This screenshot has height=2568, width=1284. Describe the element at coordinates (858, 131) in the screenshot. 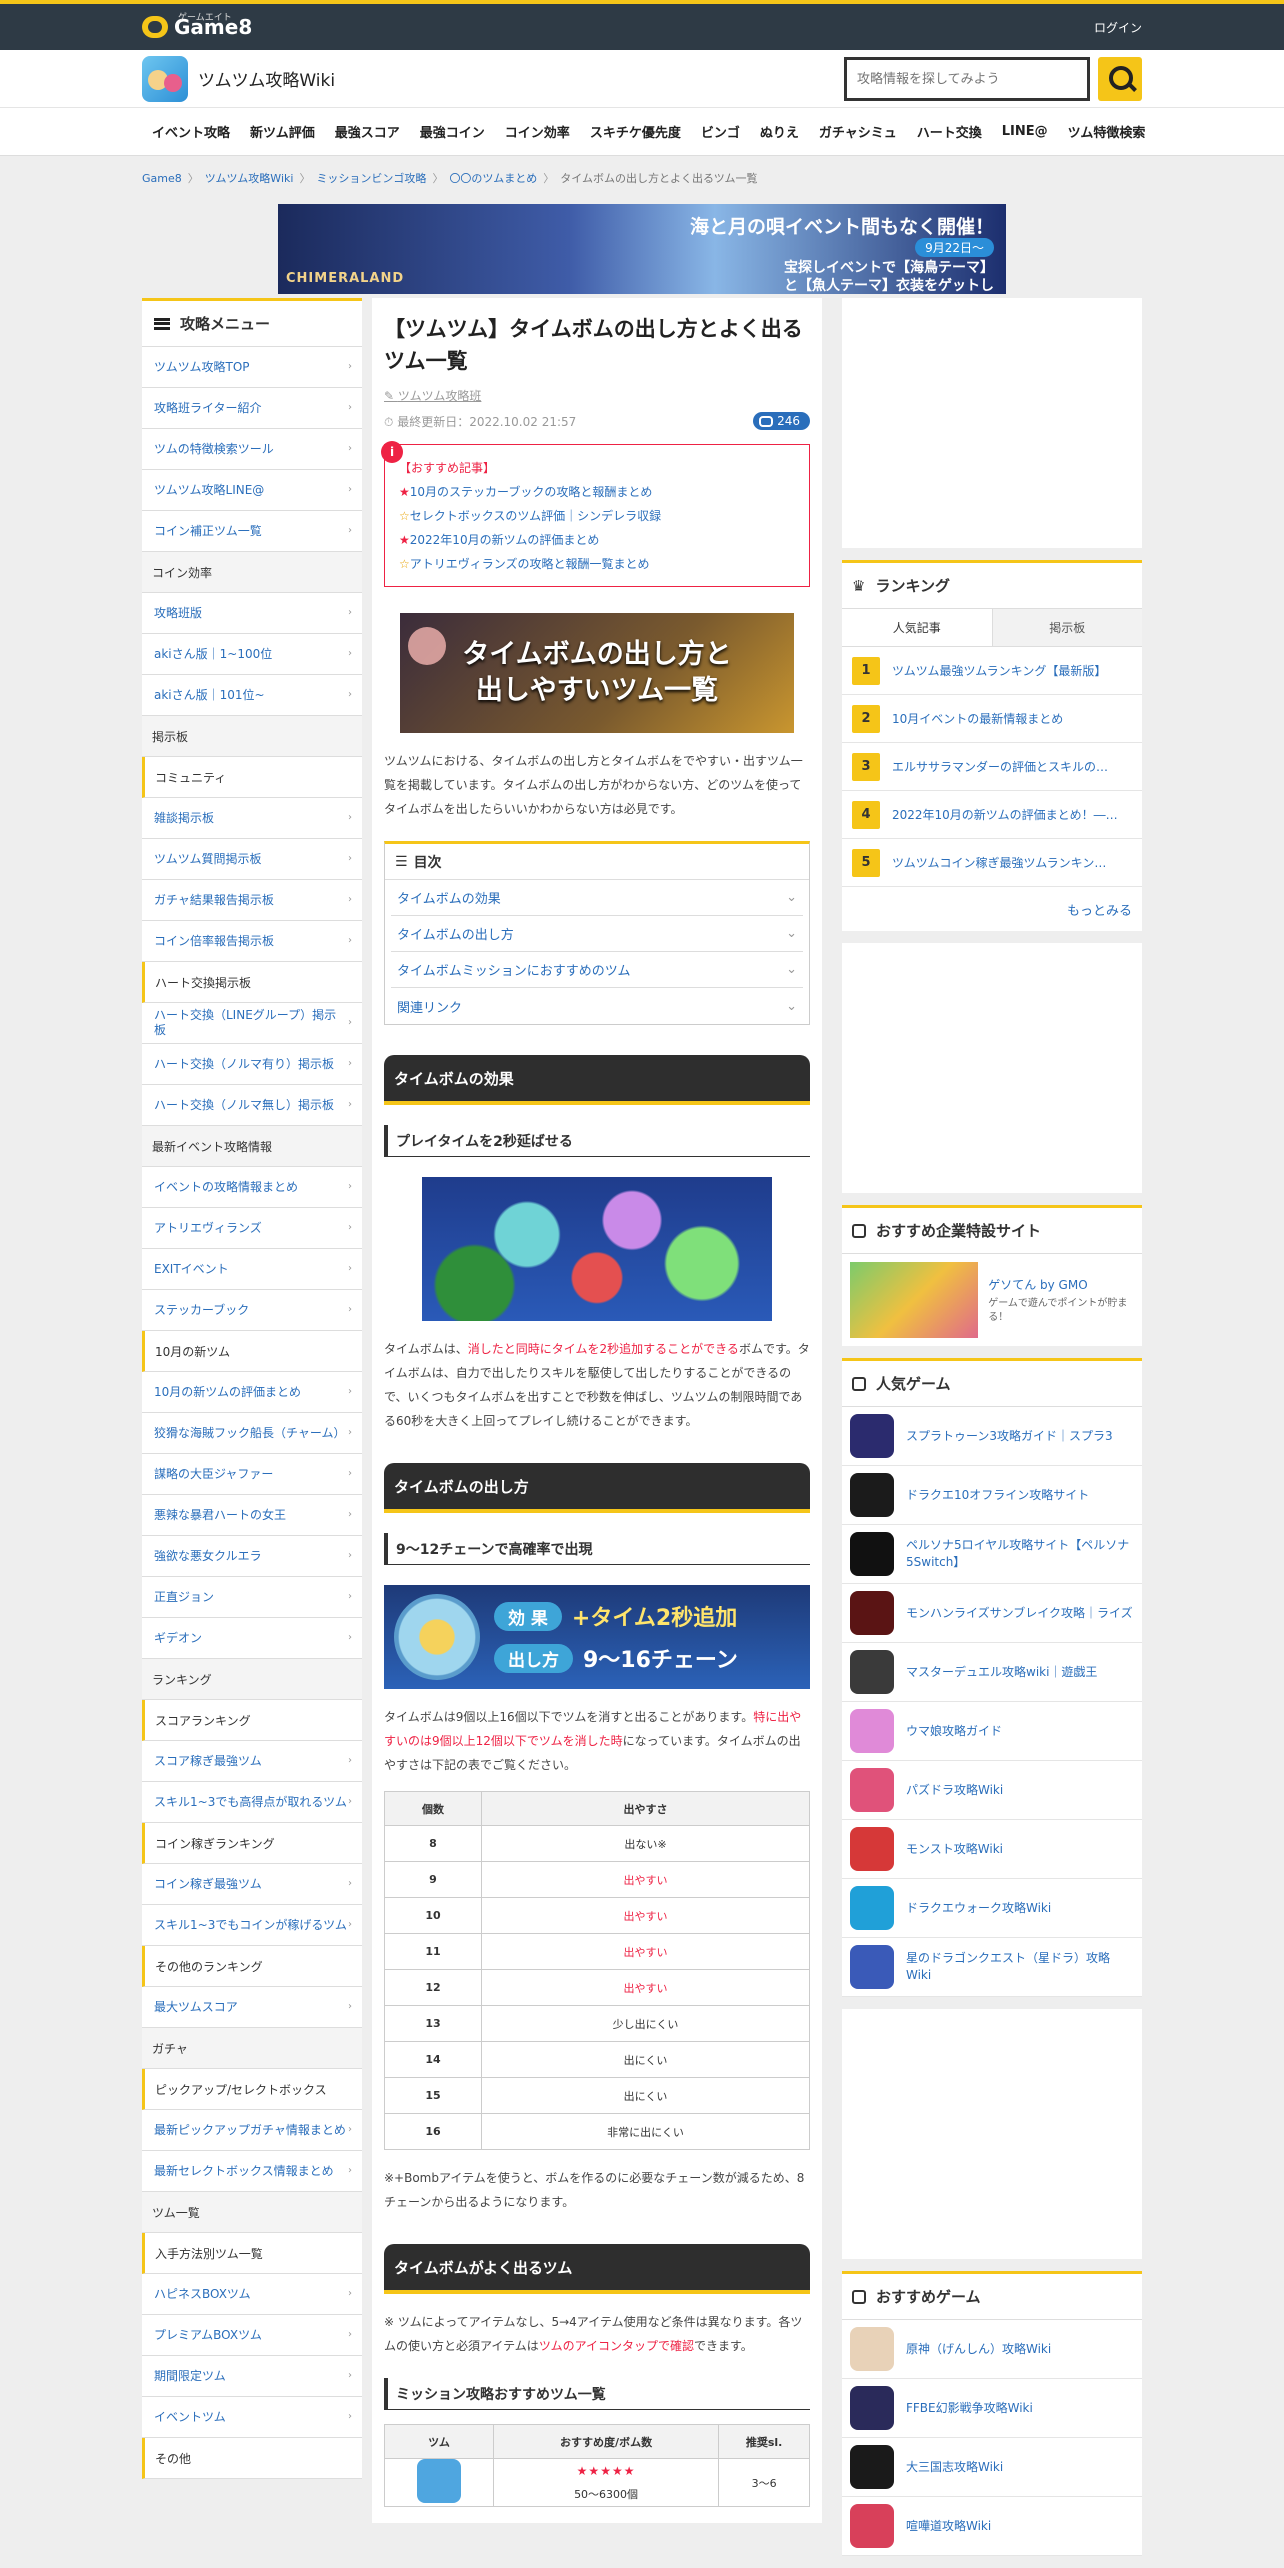

I see `nav-item: ガチャシミュ` at that location.